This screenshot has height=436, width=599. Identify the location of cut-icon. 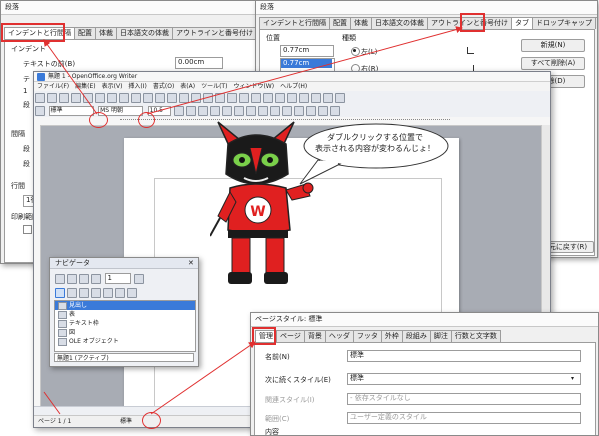
(160, 98).